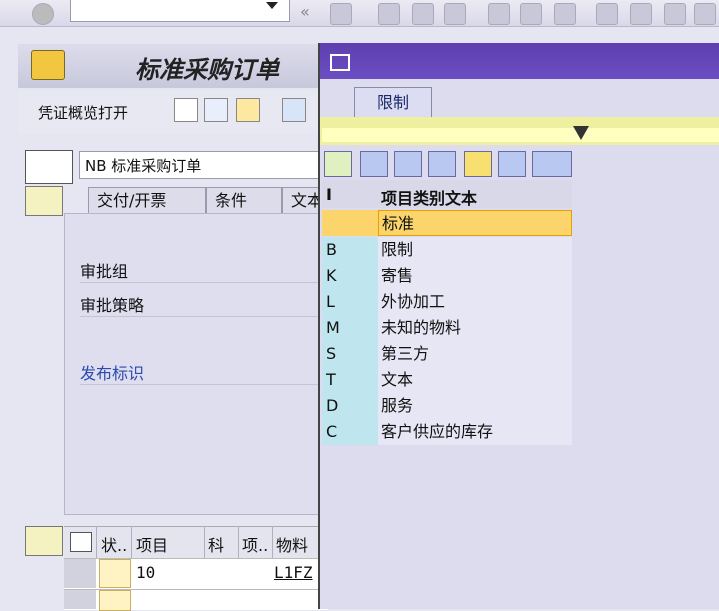  I want to click on item-tree-icon, so click(44, 541).